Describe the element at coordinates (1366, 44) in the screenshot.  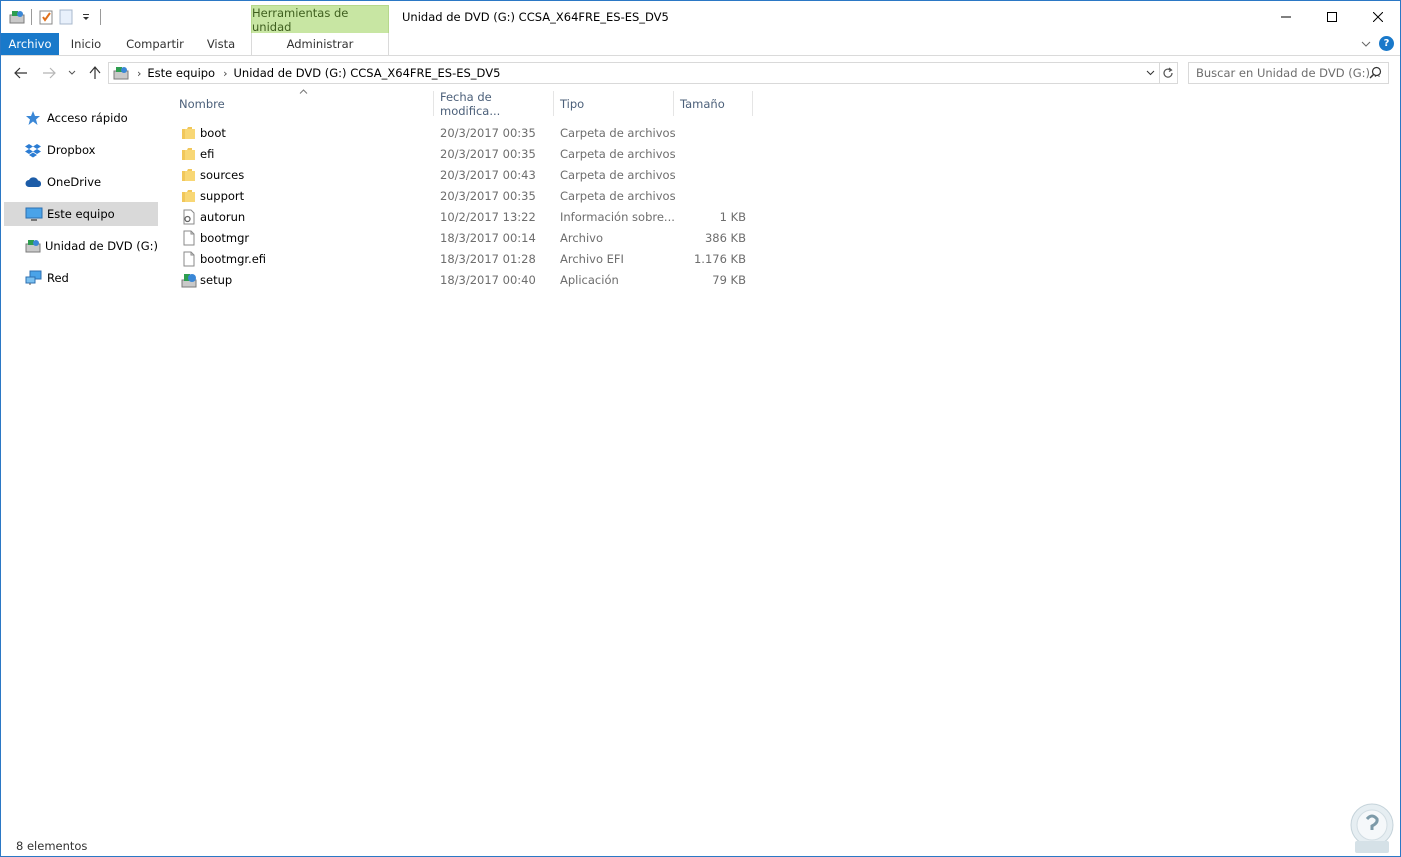
I see `expand-ribbon-icon` at that location.